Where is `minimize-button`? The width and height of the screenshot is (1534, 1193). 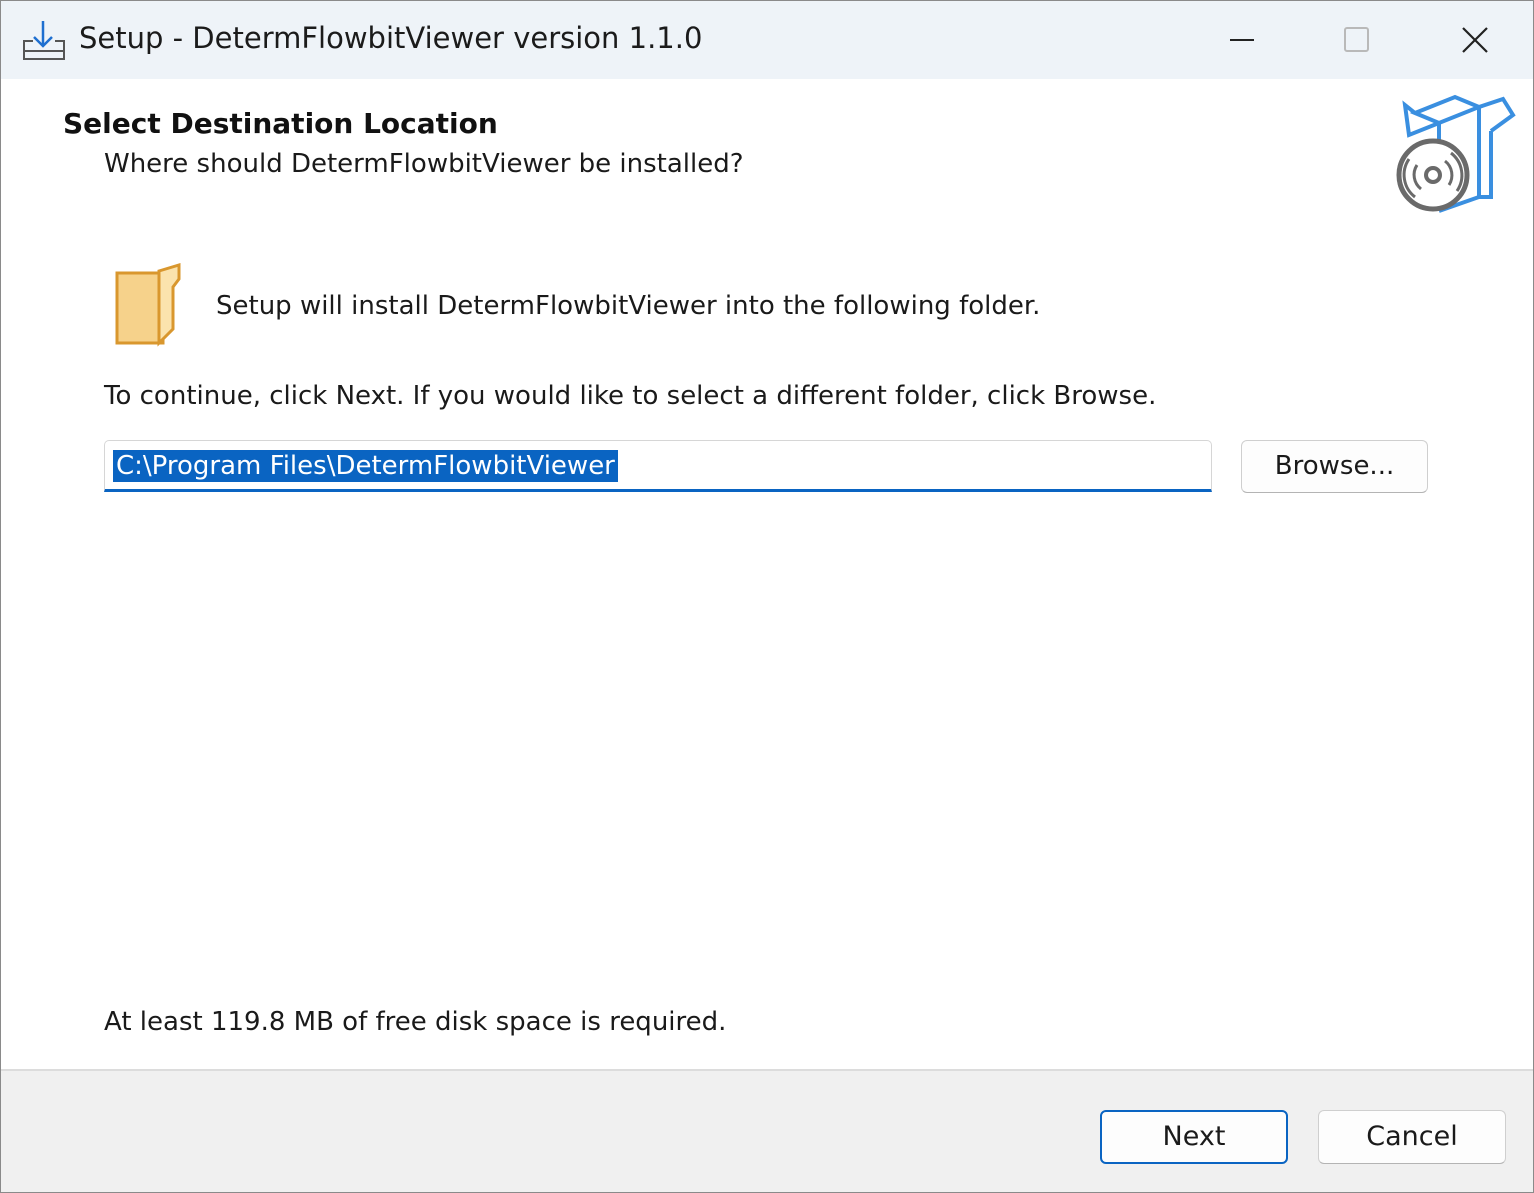
minimize-button is located at coordinates (1242, 40).